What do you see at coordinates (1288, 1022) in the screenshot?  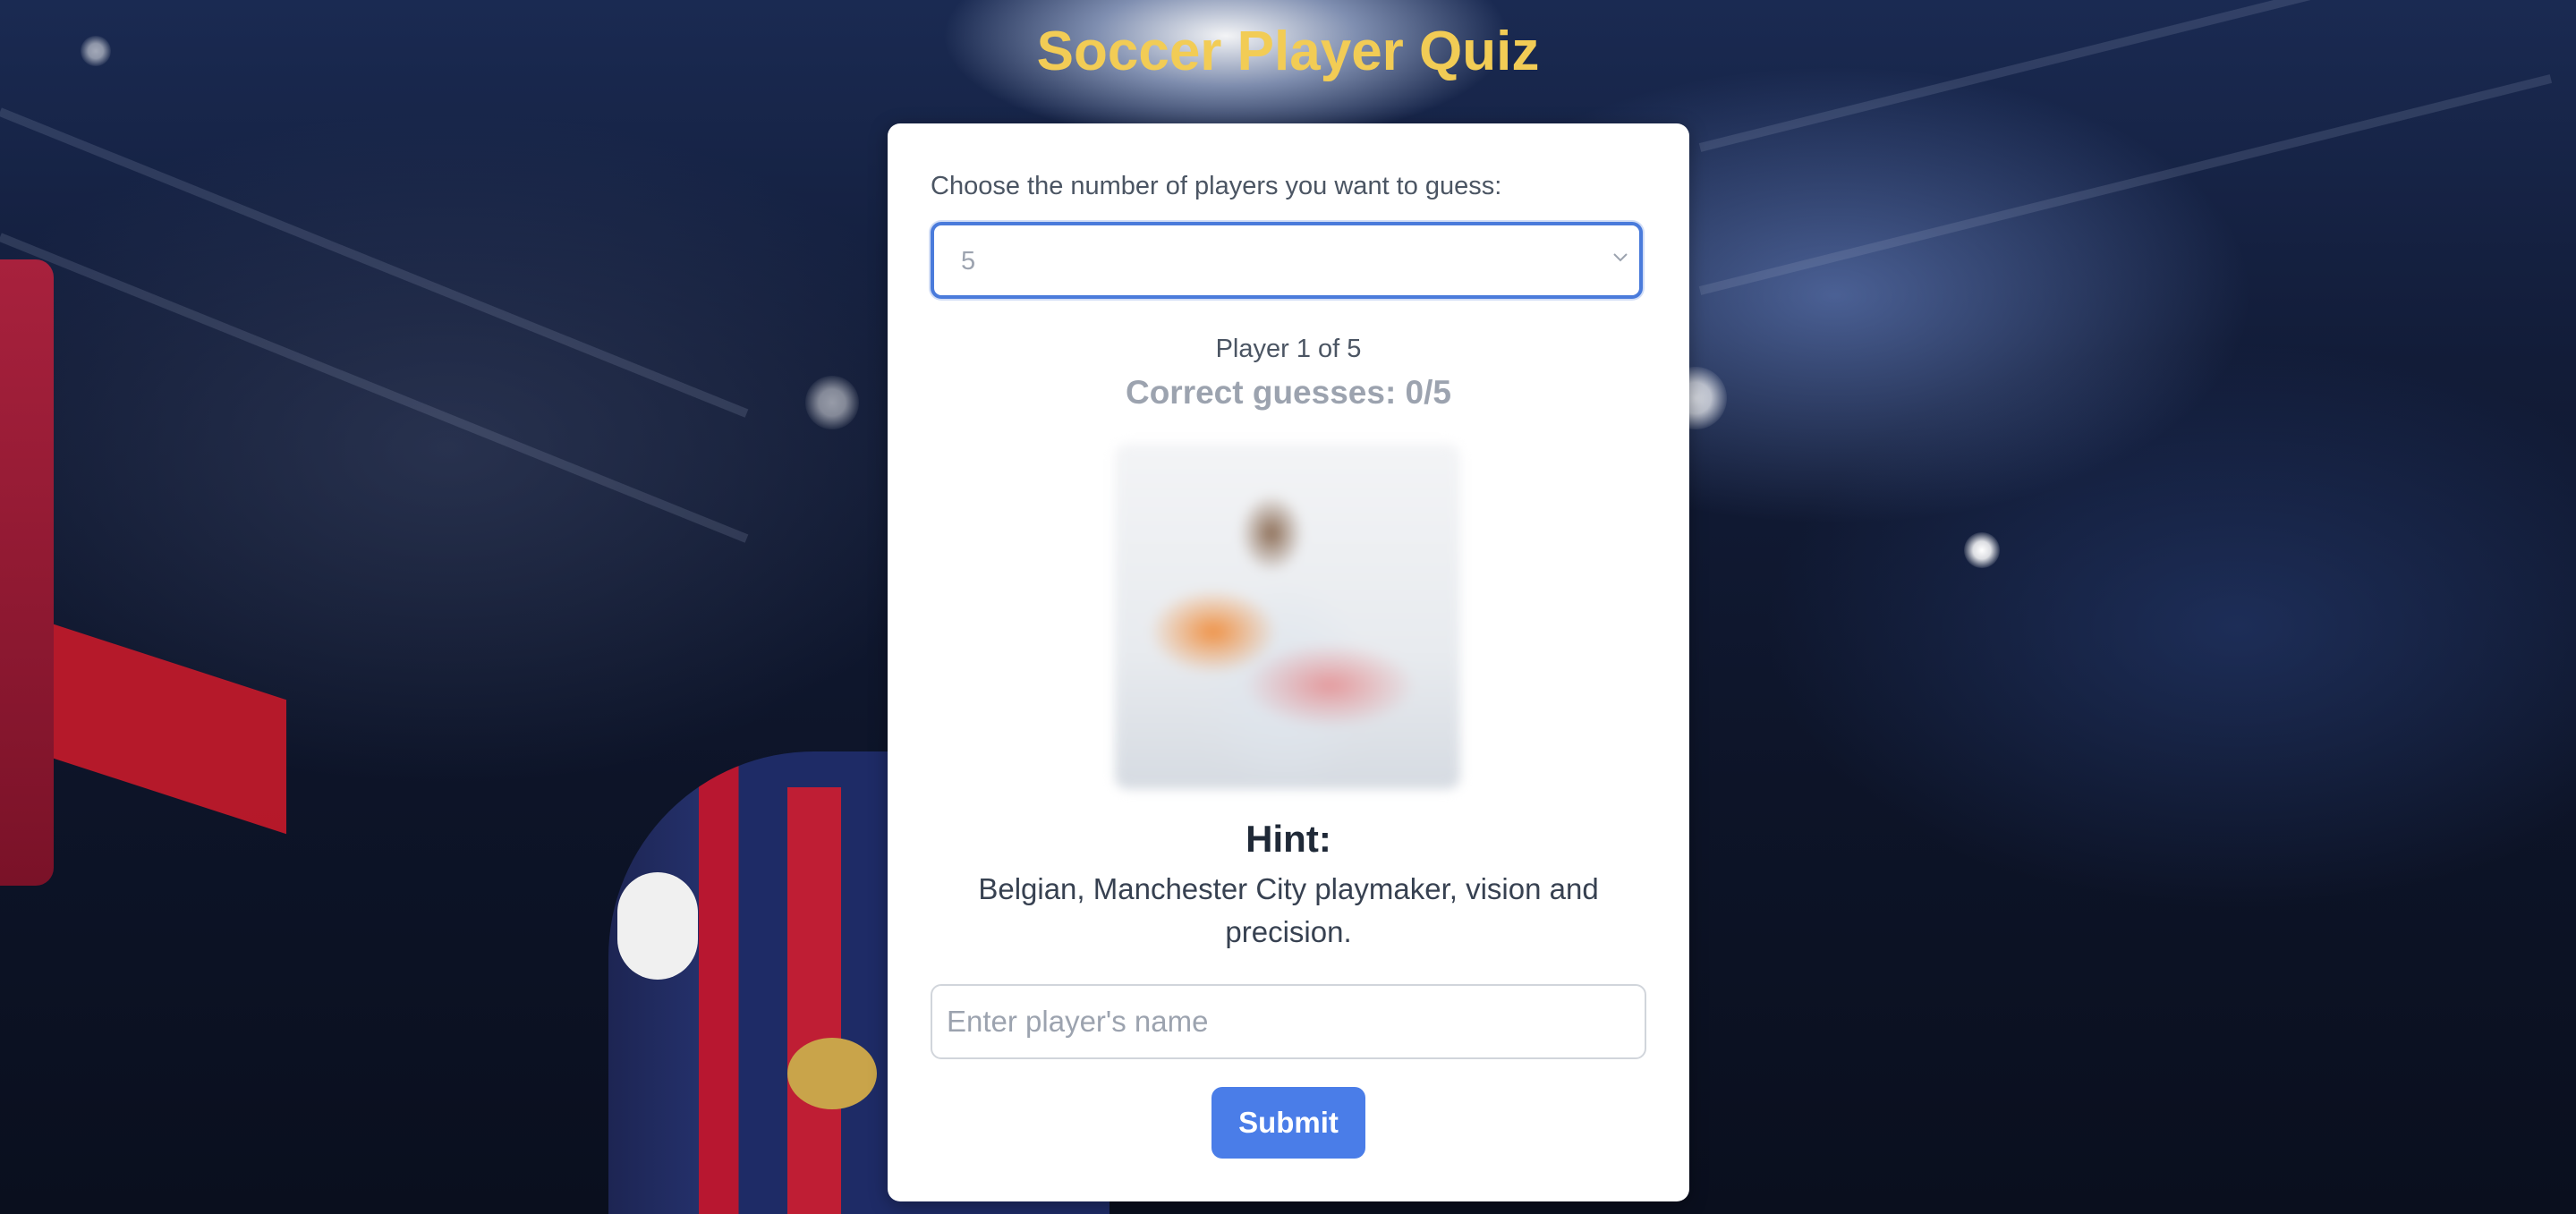 I see `player-name-input` at bounding box center [1288, 1022].